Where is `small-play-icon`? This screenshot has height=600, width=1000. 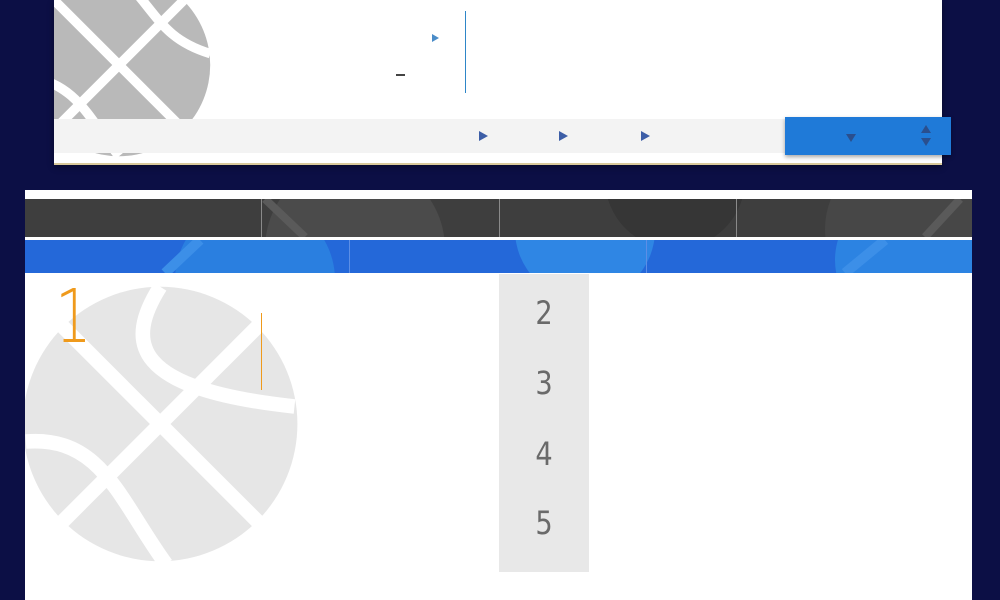
small-play-icon is located at coordinates (435, 38).